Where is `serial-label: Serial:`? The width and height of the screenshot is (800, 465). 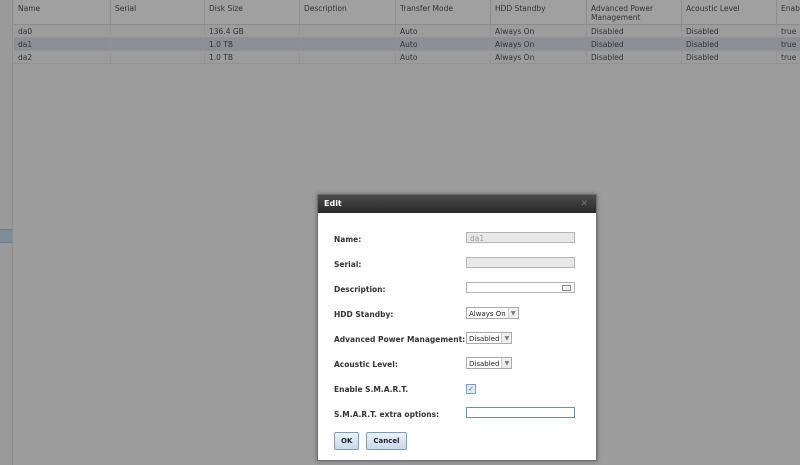
serial-label: Serial: is located at coordinates (348, 264).